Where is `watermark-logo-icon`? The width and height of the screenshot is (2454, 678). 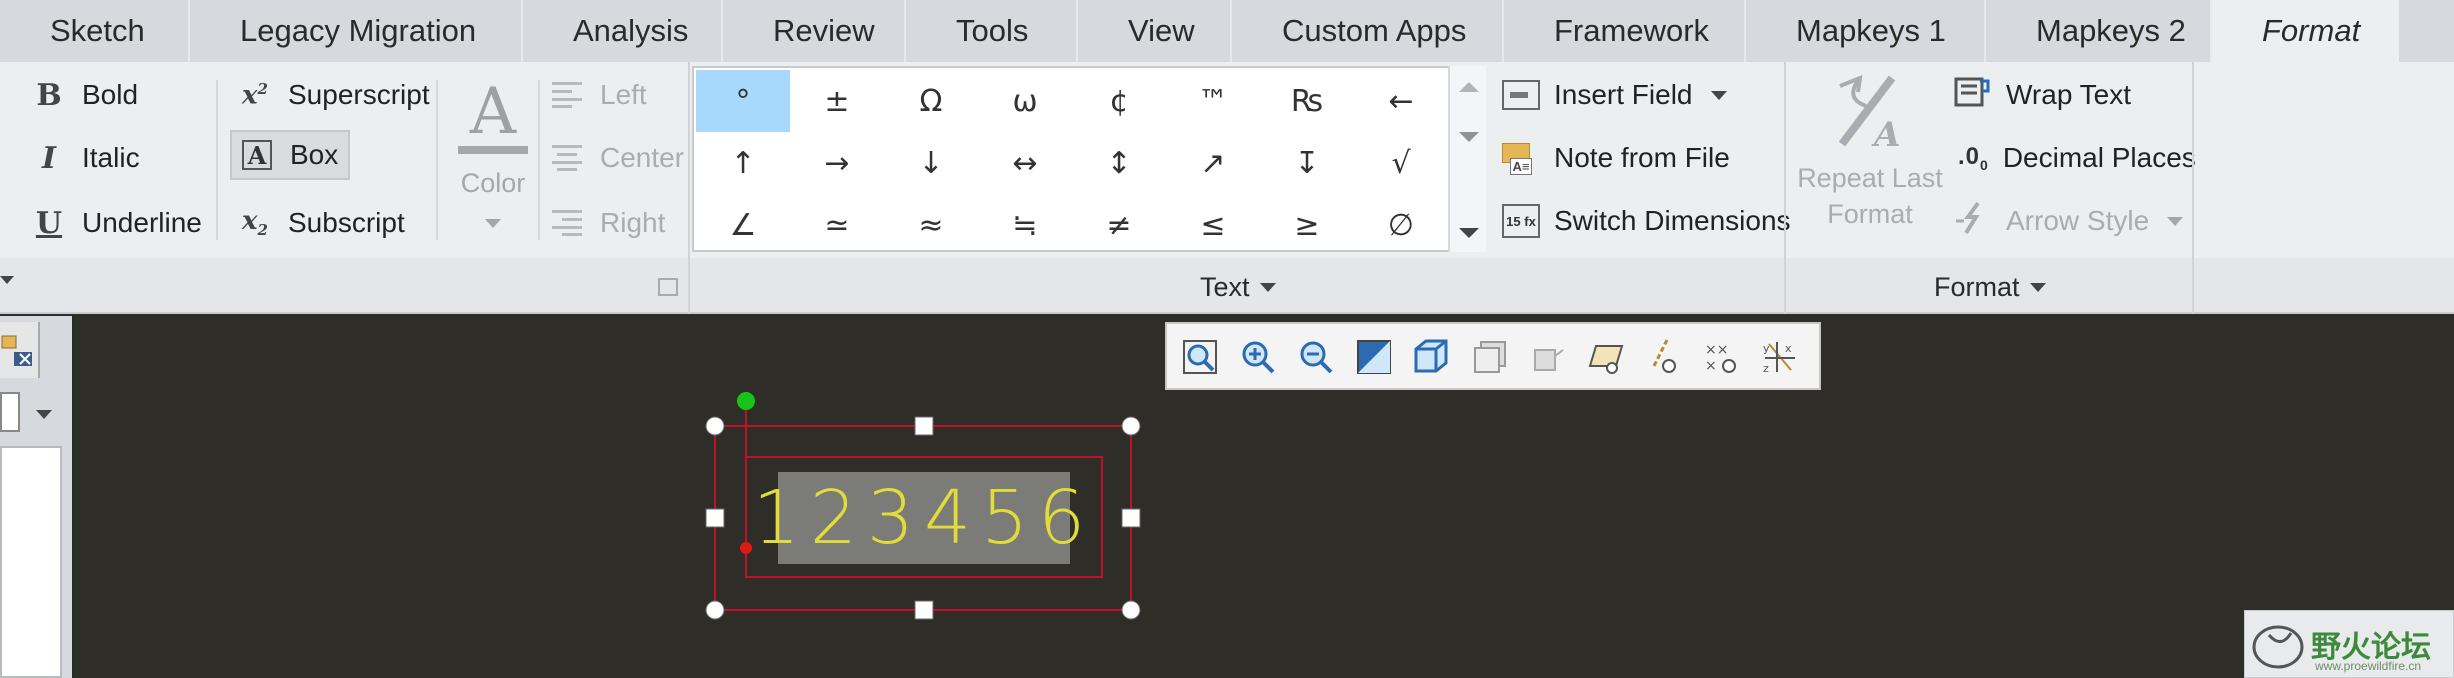
watermark-logo-icon is located at coordinates (2278, 647).